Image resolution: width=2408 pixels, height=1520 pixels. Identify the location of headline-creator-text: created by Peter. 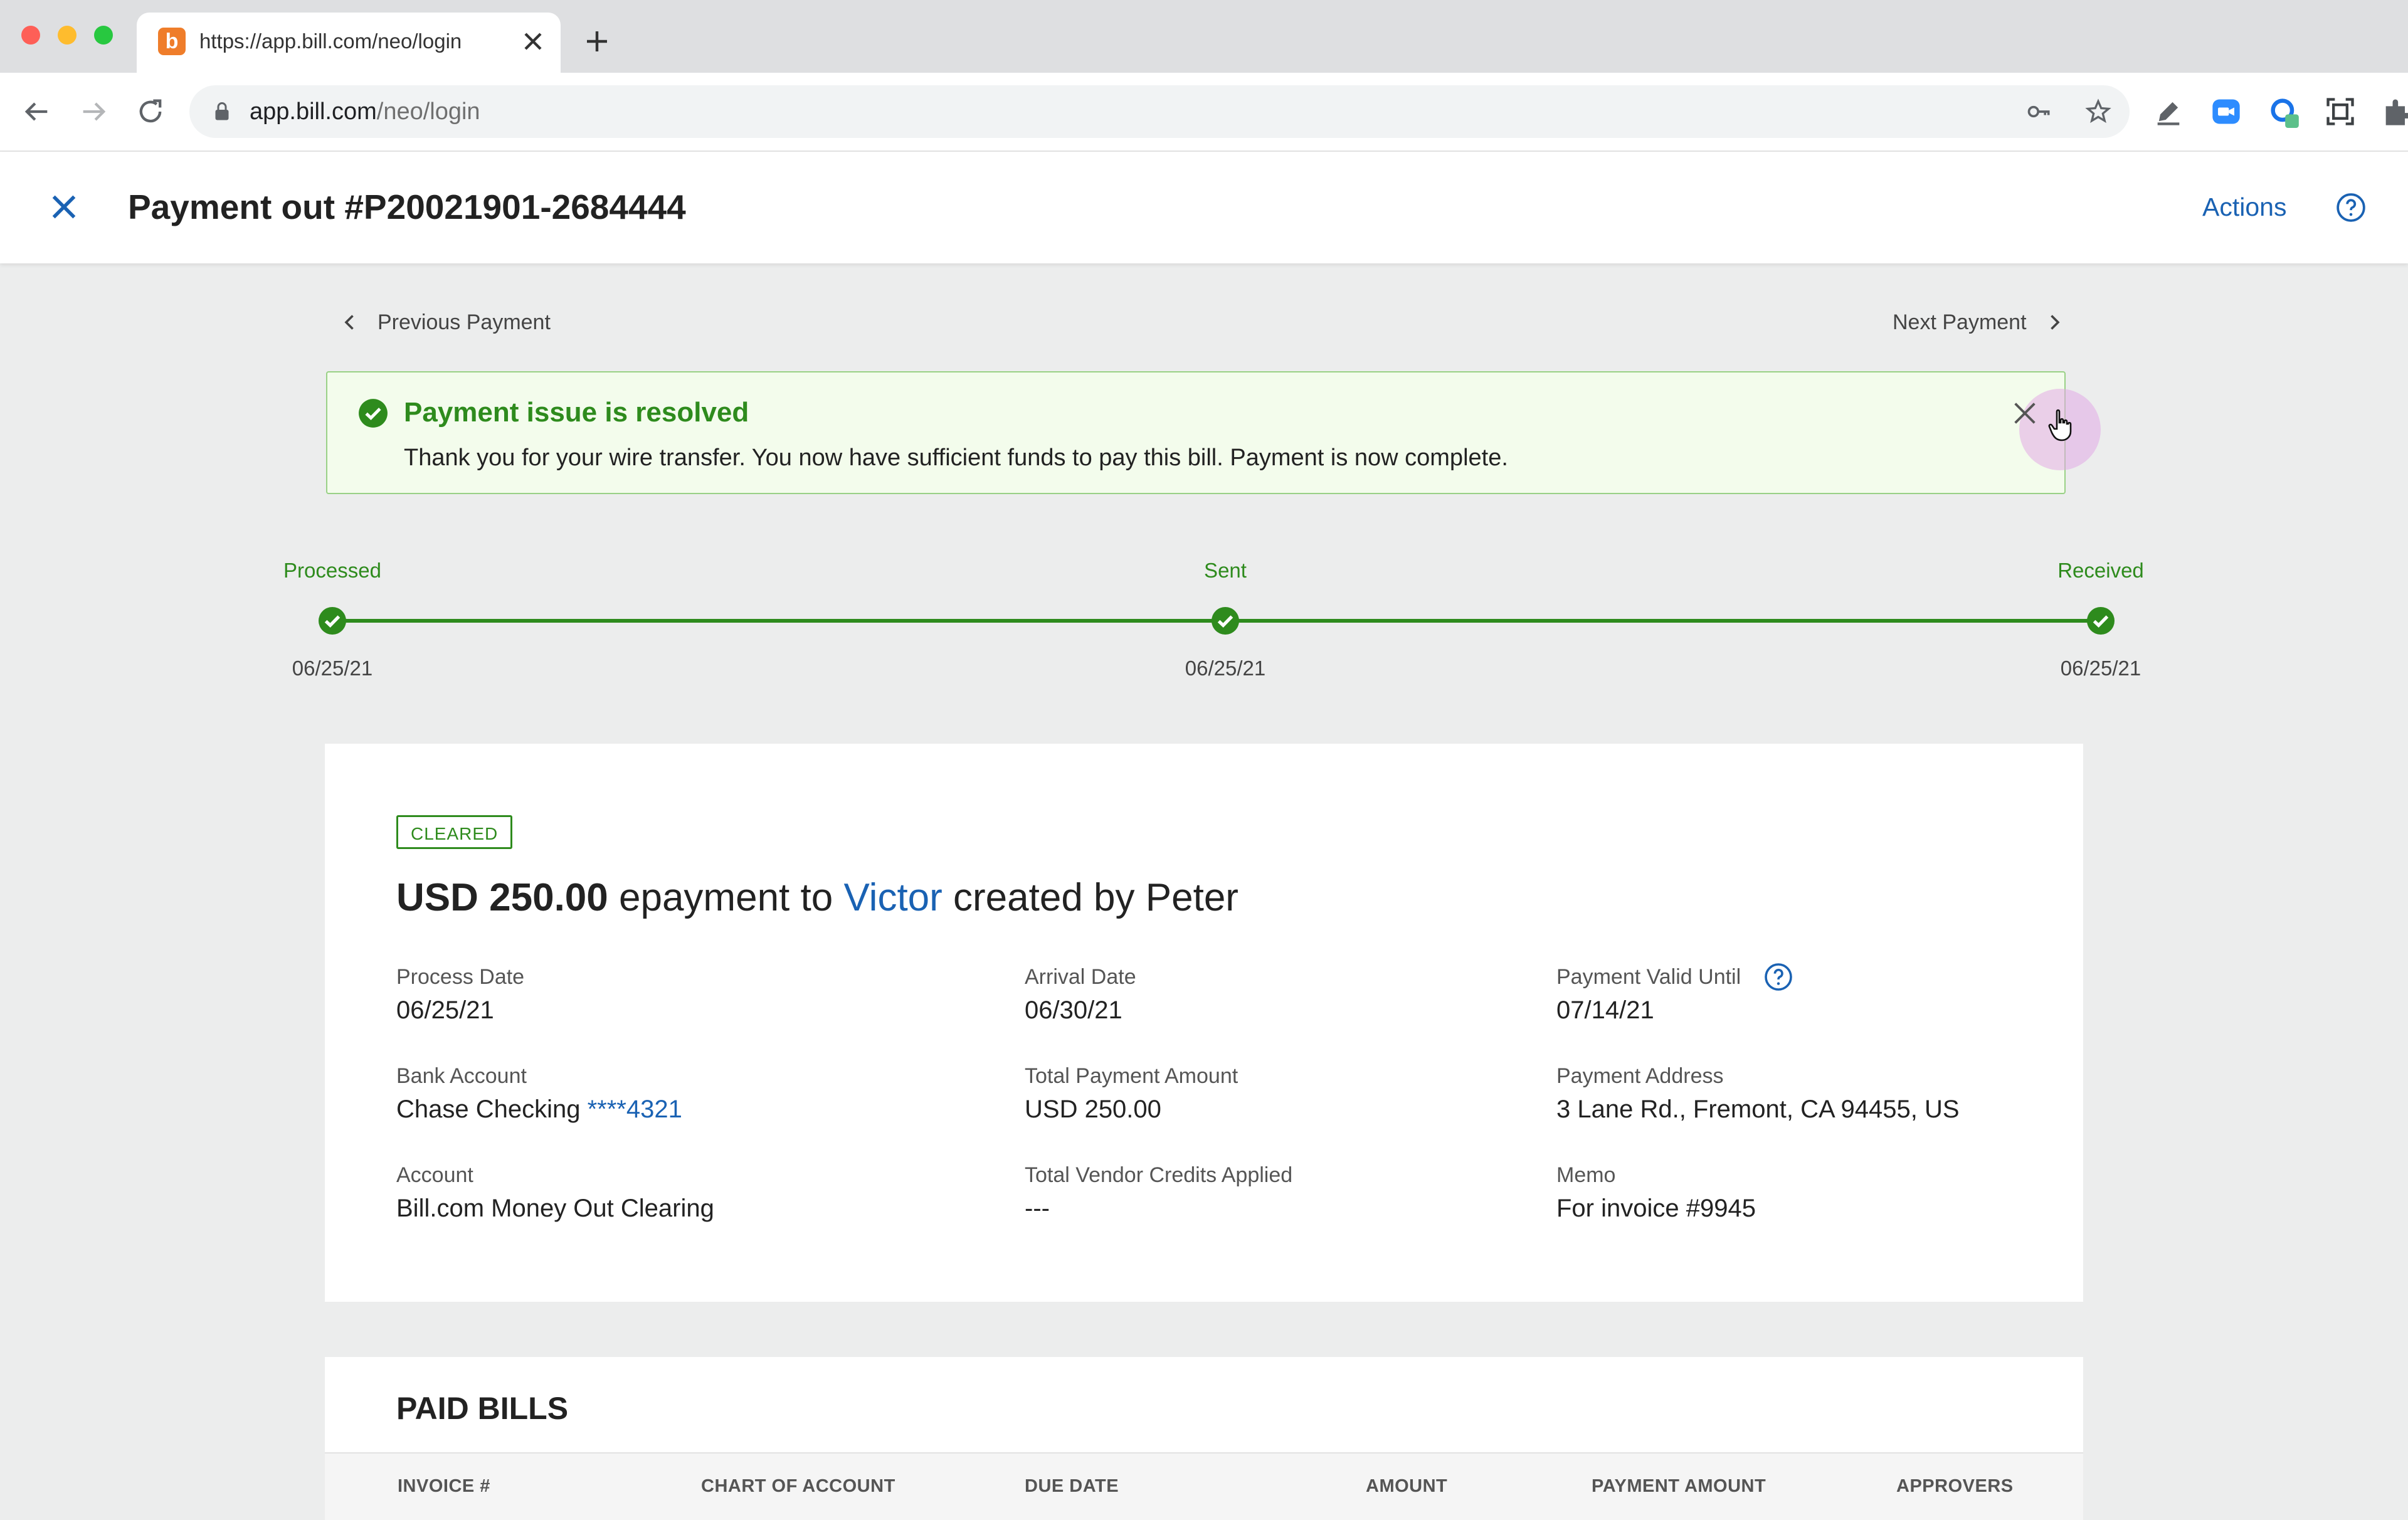
(1090, 898).